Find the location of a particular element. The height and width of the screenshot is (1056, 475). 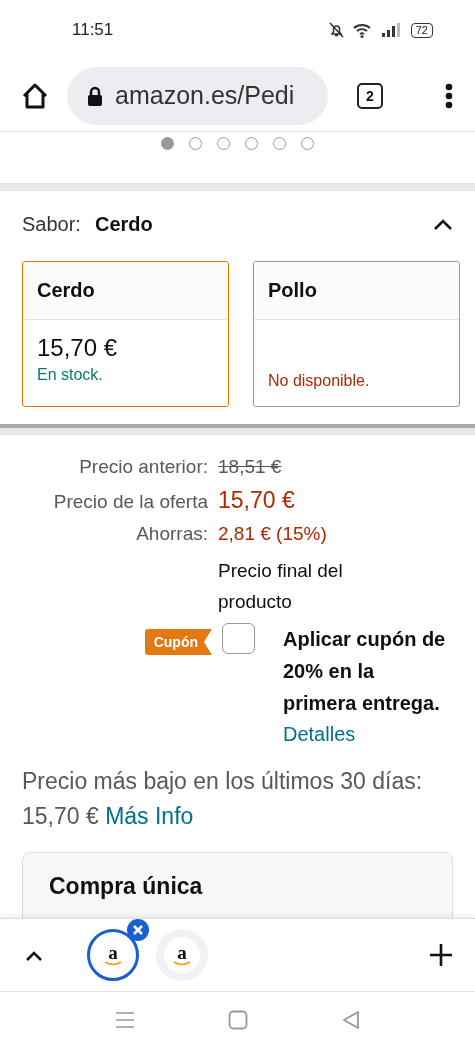

variant-price: 15,70 € is located at coordinates (78, 348).